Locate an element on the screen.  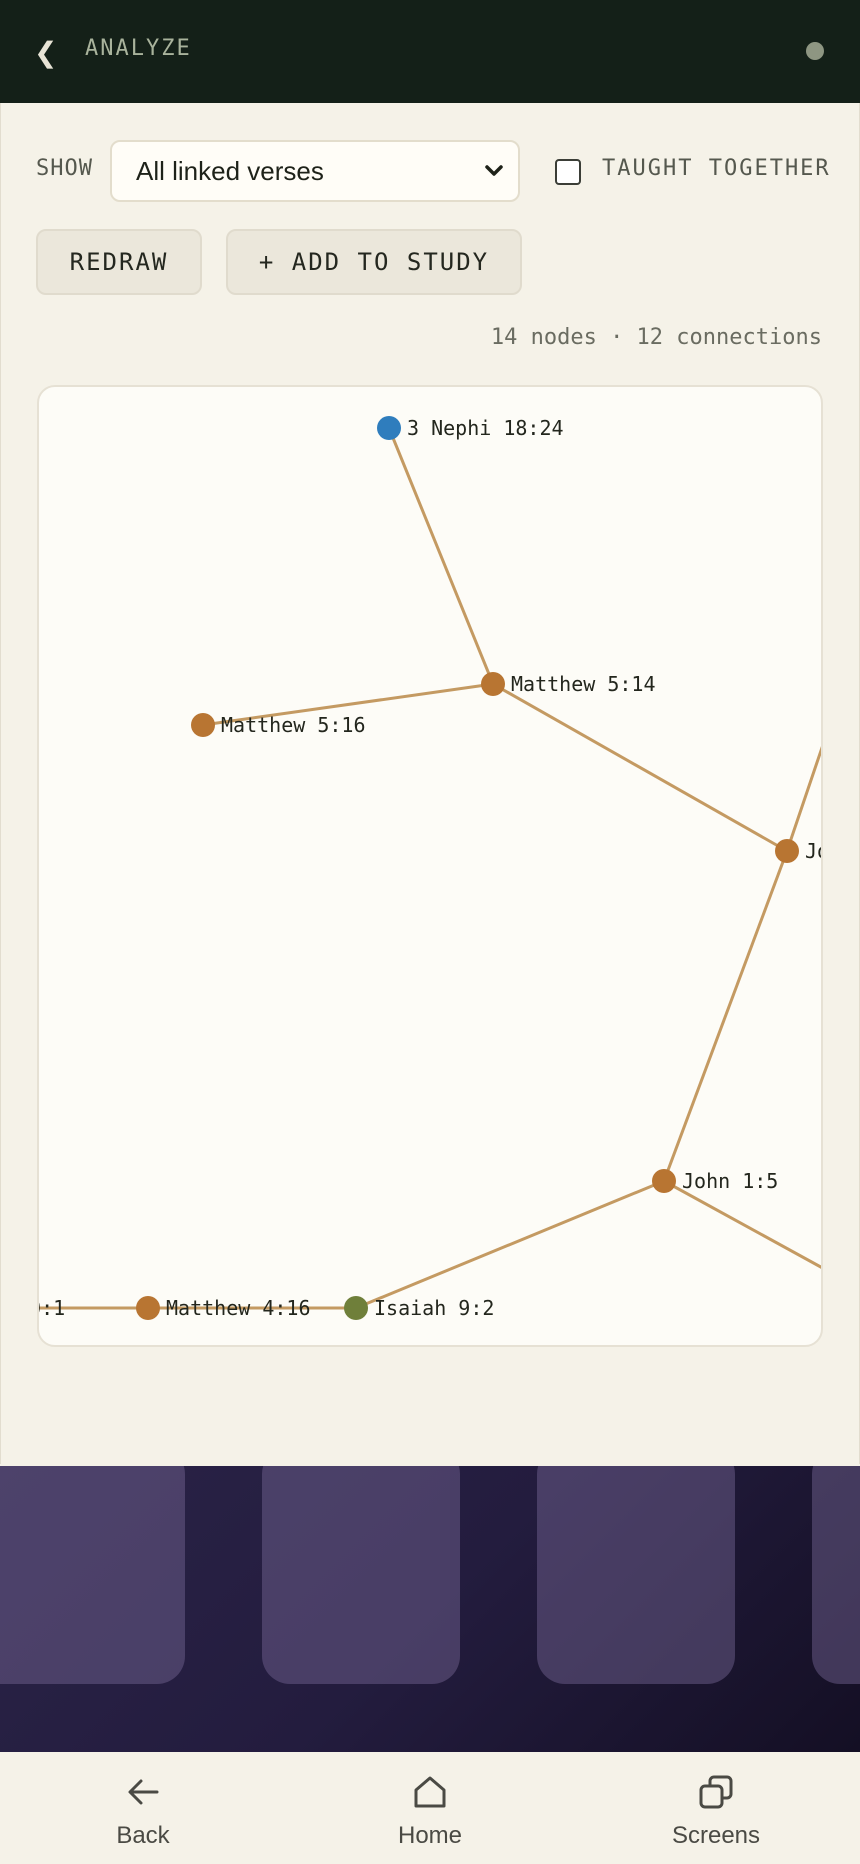
nav-home-label: Home is located at coordinates (430, 1835).